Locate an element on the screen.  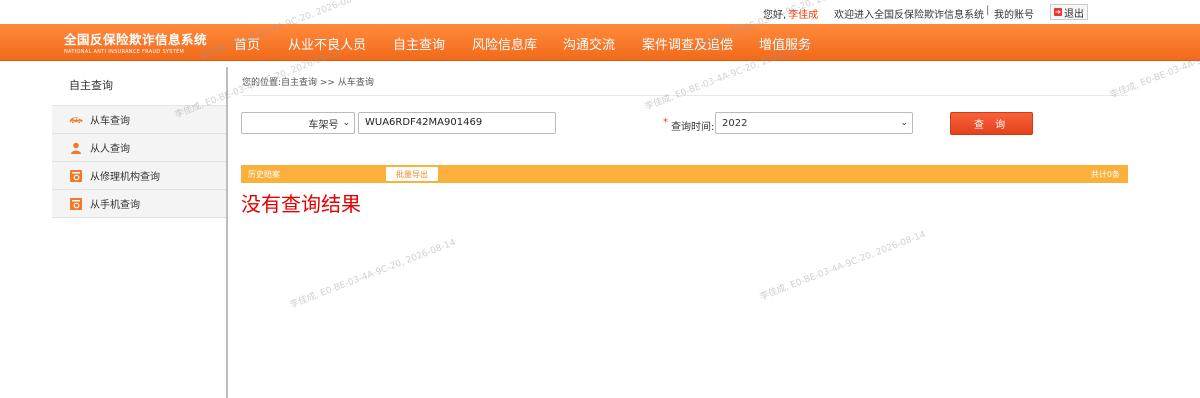
query-time-select: 2022 ⌄ is located at coordinates (814, 123).